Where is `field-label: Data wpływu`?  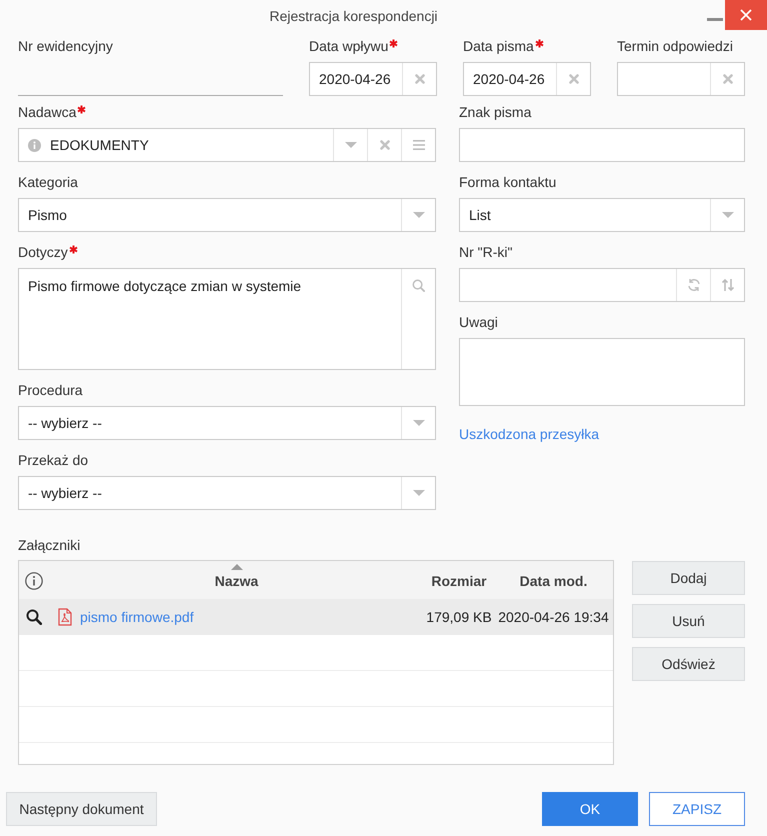 field-label: Data wpływu is located at coordinates (348, 46).